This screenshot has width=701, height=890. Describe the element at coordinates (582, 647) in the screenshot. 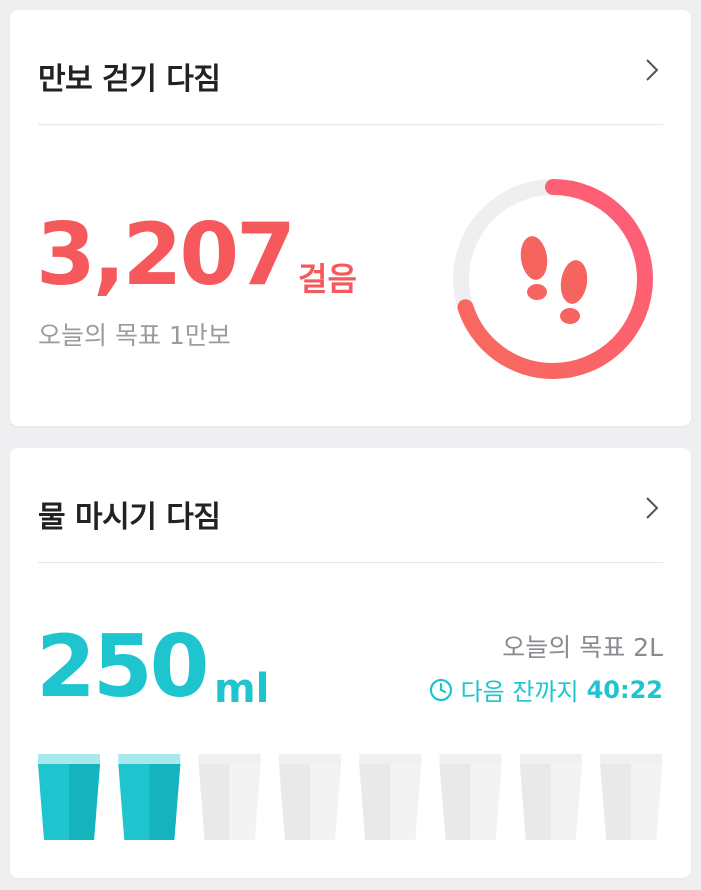

I see `water-goal: 오늘의 목표 2L` at that location.